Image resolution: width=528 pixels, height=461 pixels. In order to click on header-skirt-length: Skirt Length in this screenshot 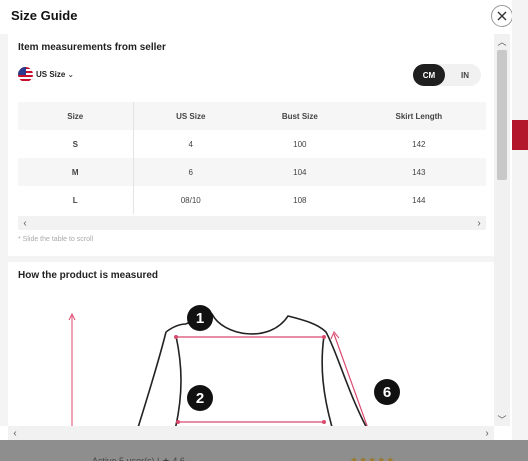, I will do `click(418, 116)`.